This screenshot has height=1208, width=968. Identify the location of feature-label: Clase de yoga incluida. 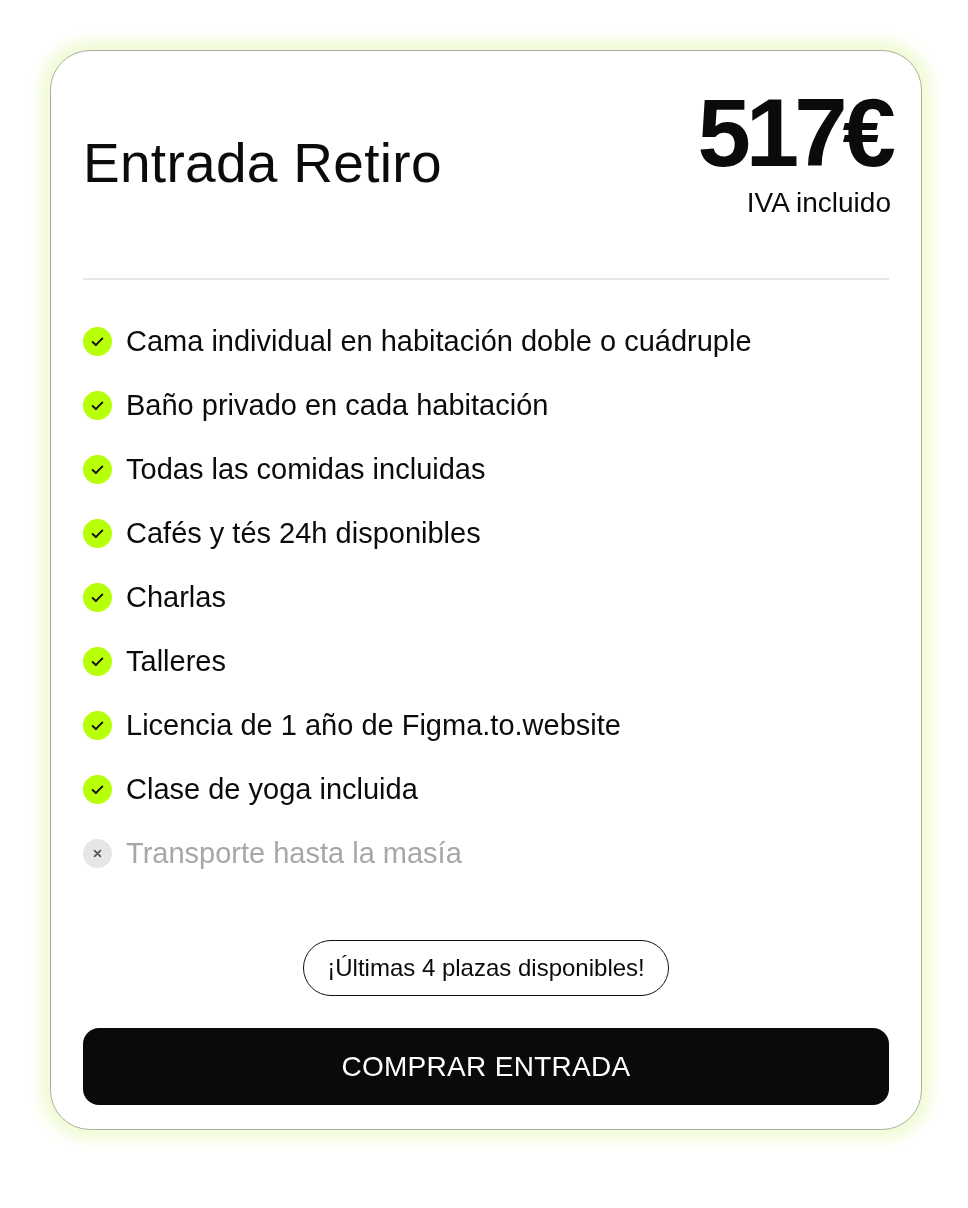
(272, 789).